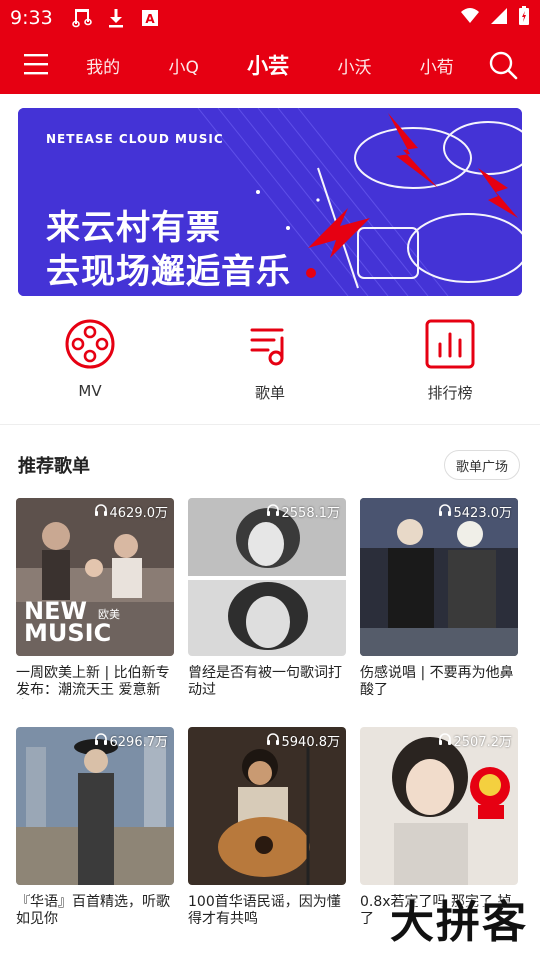 The width and height of the screenshot is (540, 960). Describe the element at coordinates (133, 228) in the screenshot. I see `banner-headline-1: 来云村有票` at that location.